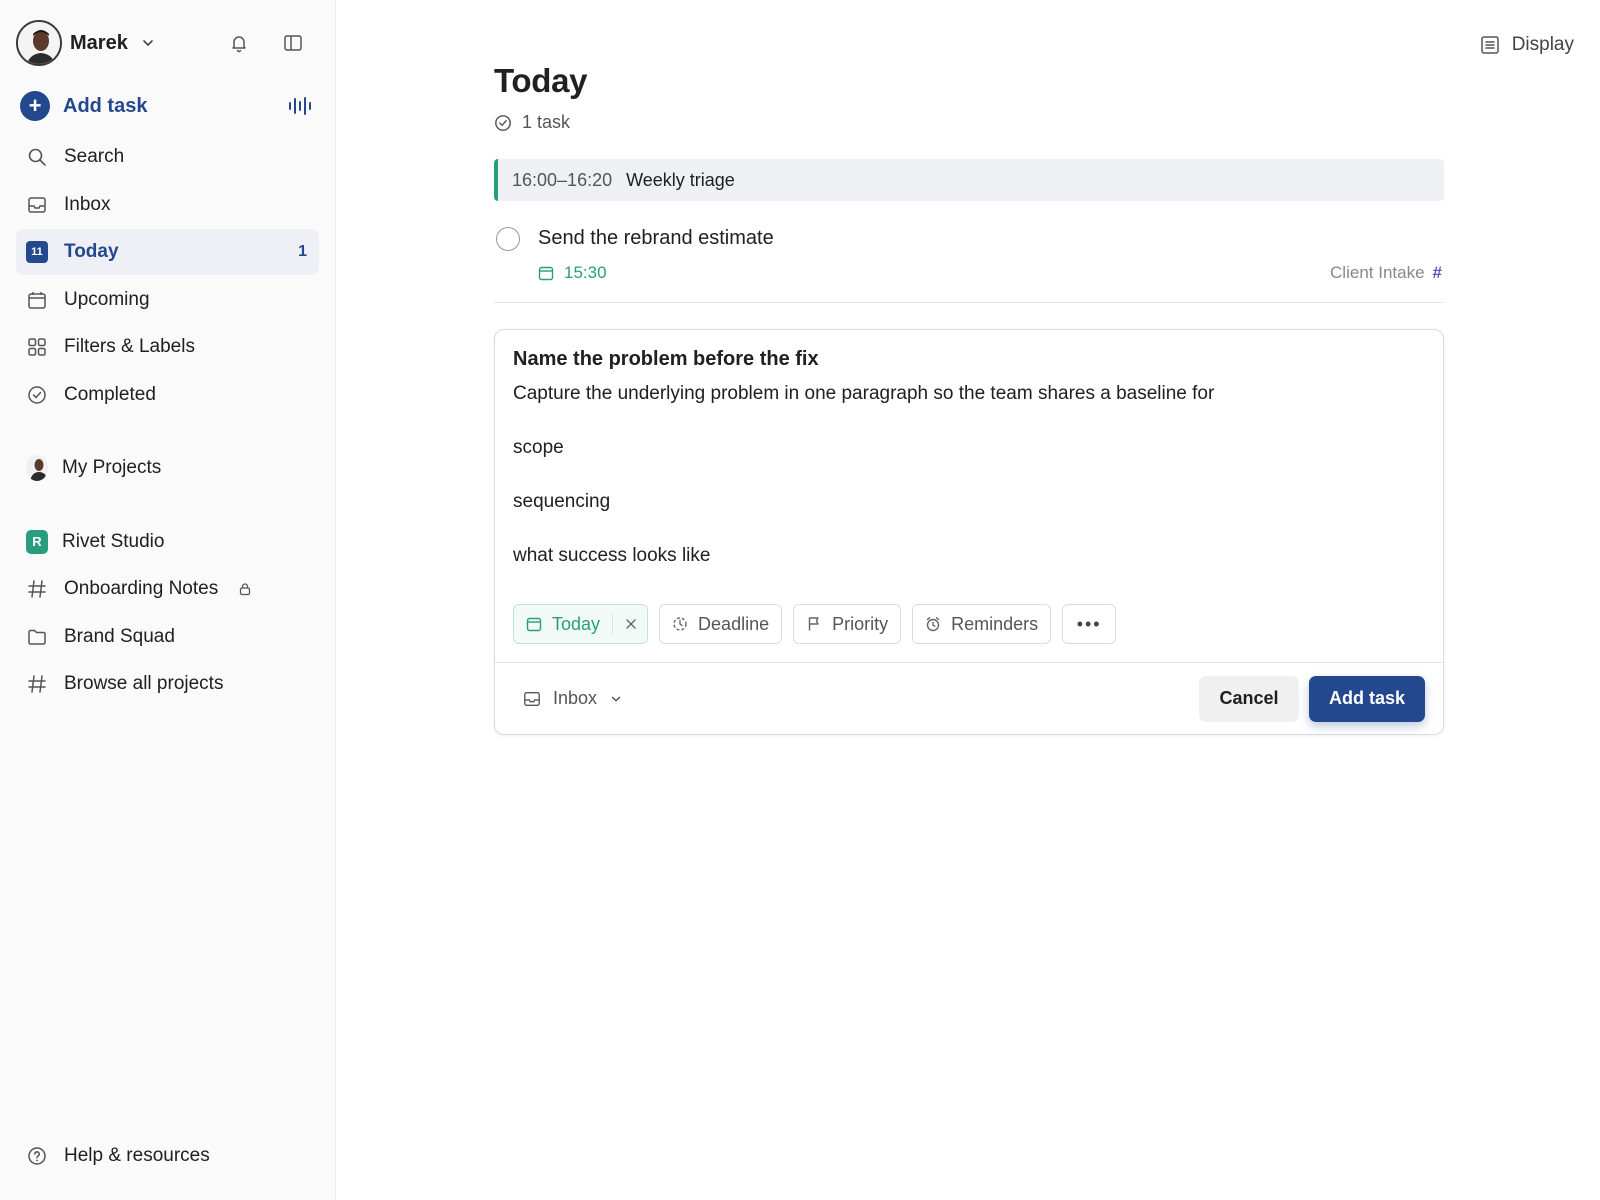  I want to click on today-count: 1, so click(302, 251).